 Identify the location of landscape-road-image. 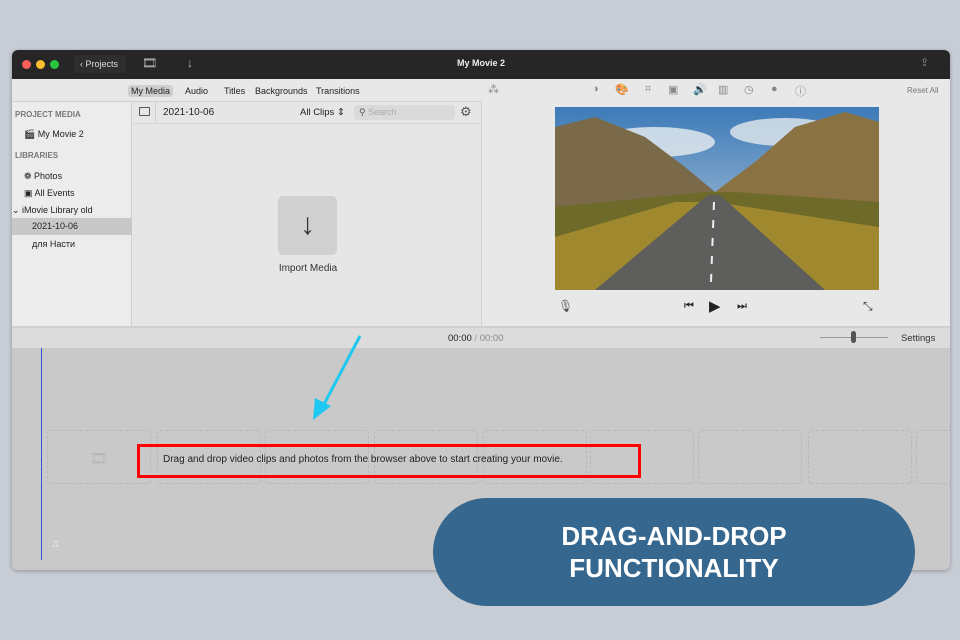
(717, 198).